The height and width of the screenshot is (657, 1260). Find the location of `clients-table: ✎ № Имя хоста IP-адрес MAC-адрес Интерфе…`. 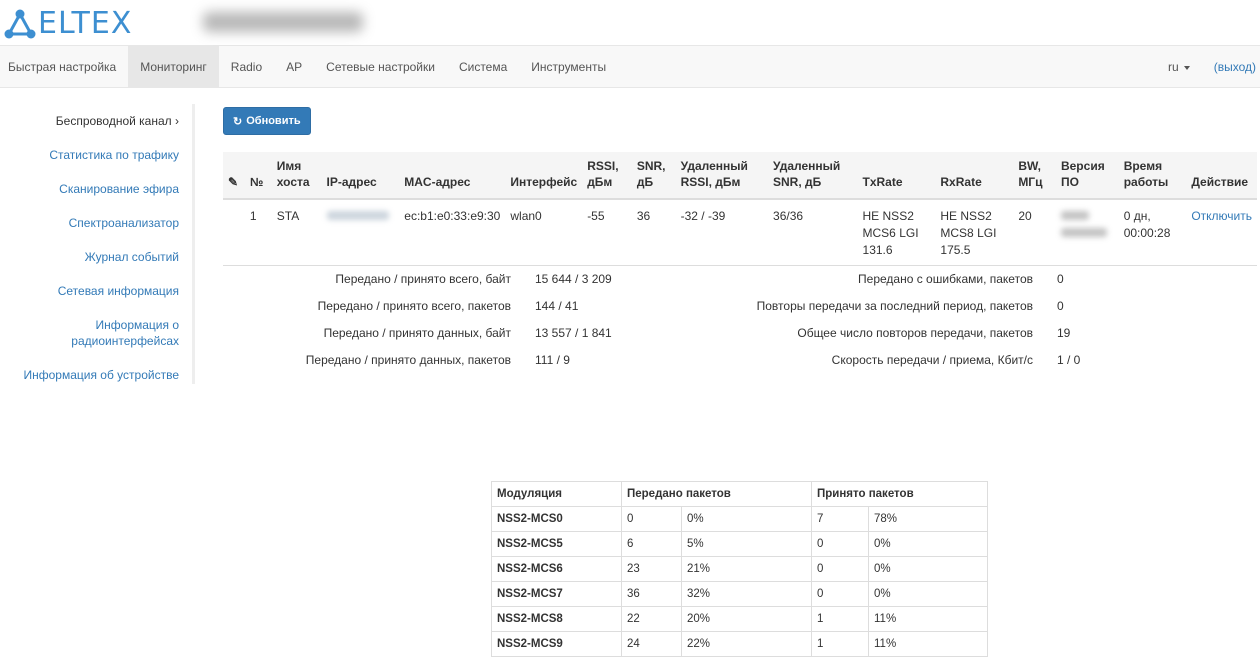

clients-table: ✎ № Имя хоста IP-адрес MAC-адрес Интерфе… is located at coordinates (740, 209).